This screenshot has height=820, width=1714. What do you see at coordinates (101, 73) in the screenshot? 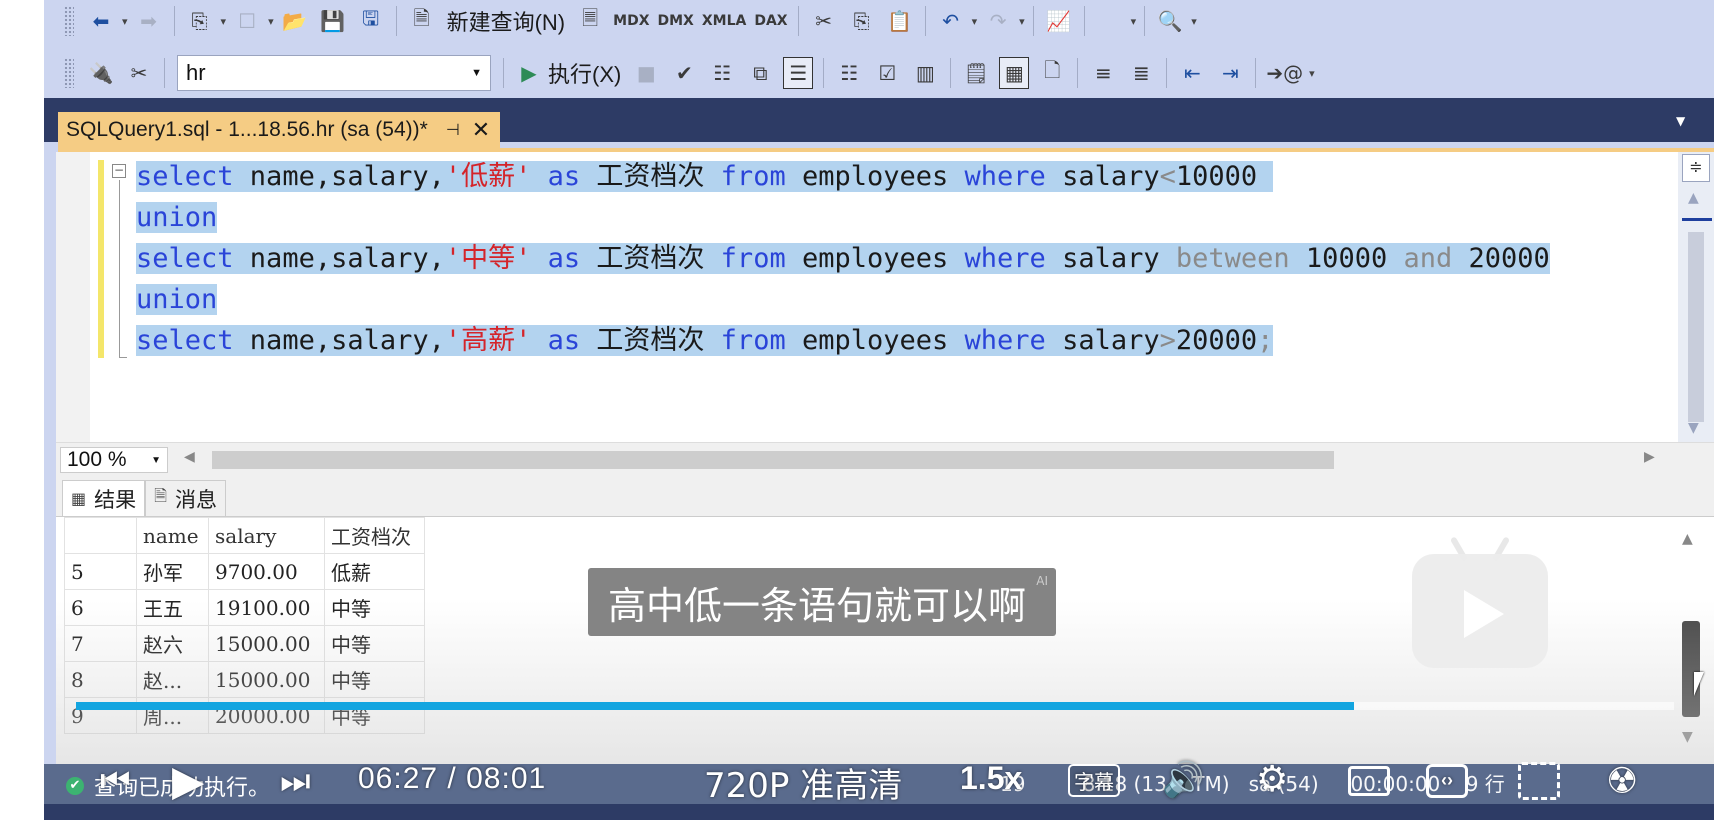
I see `connect-icon: 🔌` at bounding box center [101, 73].